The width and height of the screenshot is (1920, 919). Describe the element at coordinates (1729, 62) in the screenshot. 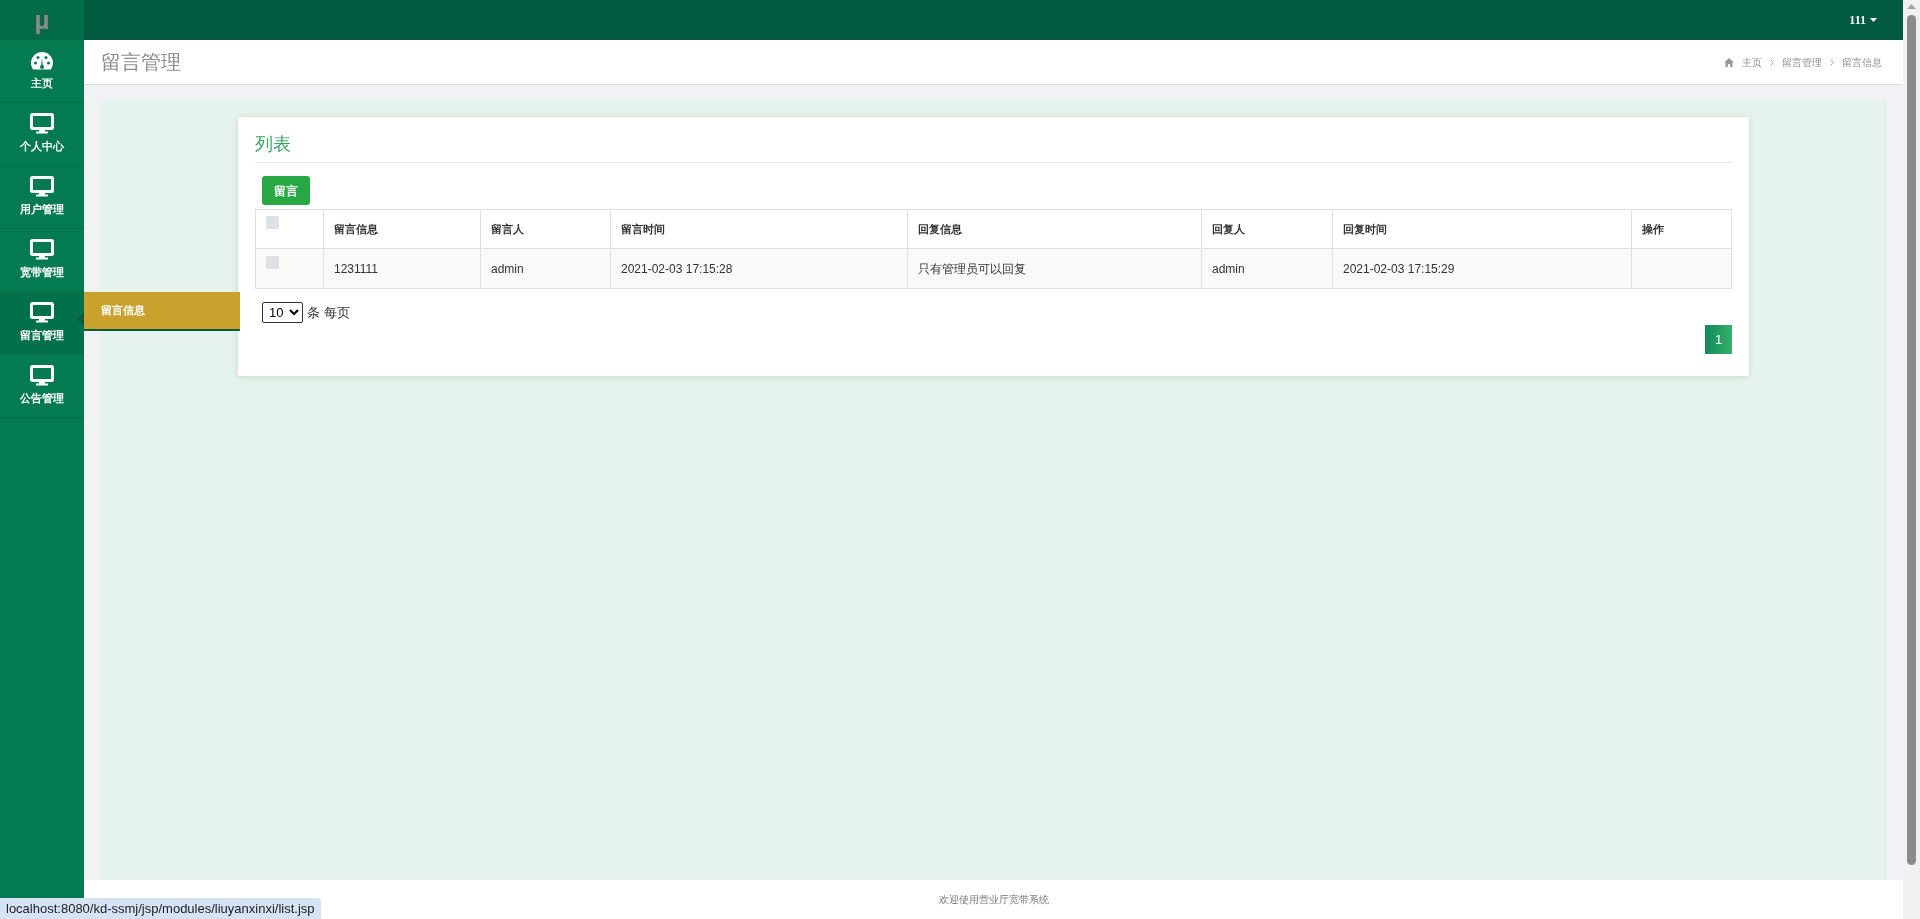

I see `home-icon` at that location.